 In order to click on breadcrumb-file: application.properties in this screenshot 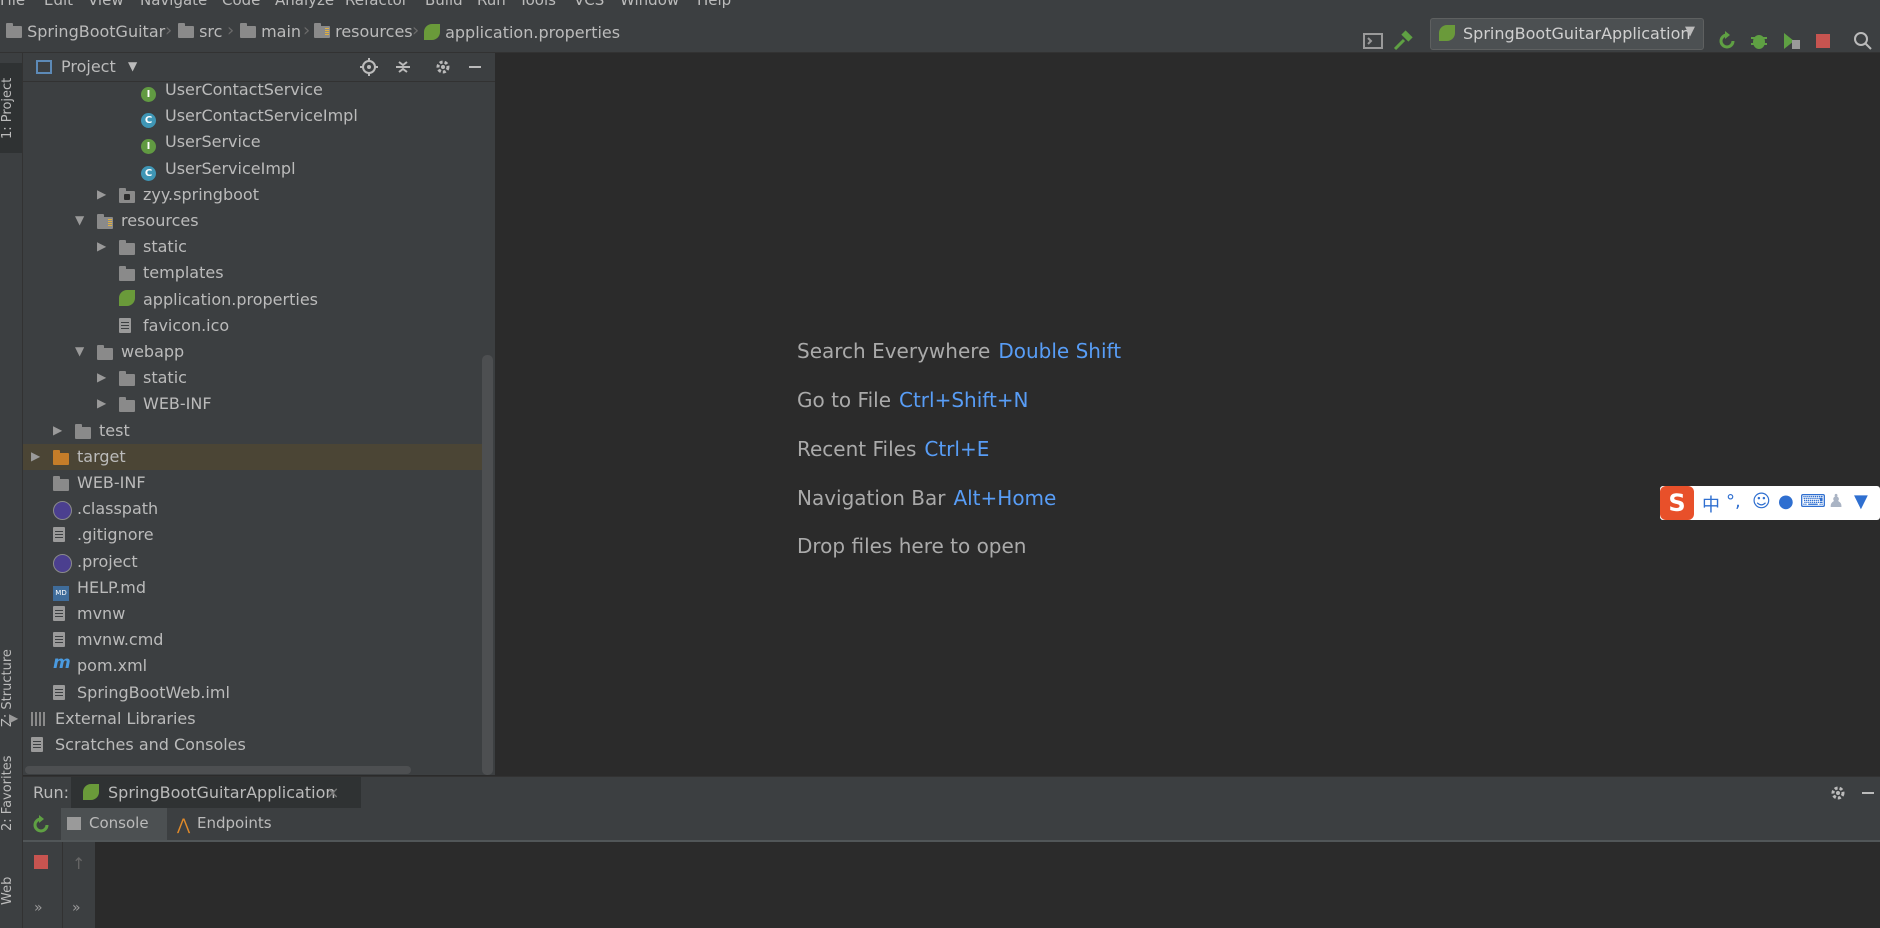, I will do `click(522, 32)`.